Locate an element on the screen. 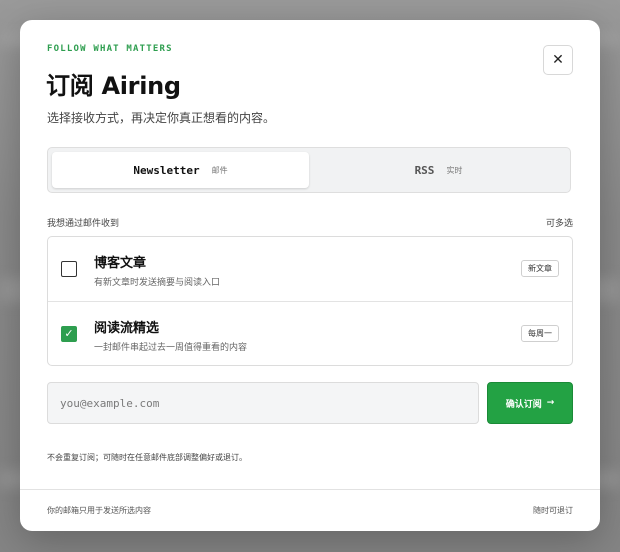  option-badge: 每周一 is located at coordinates (540, 333).